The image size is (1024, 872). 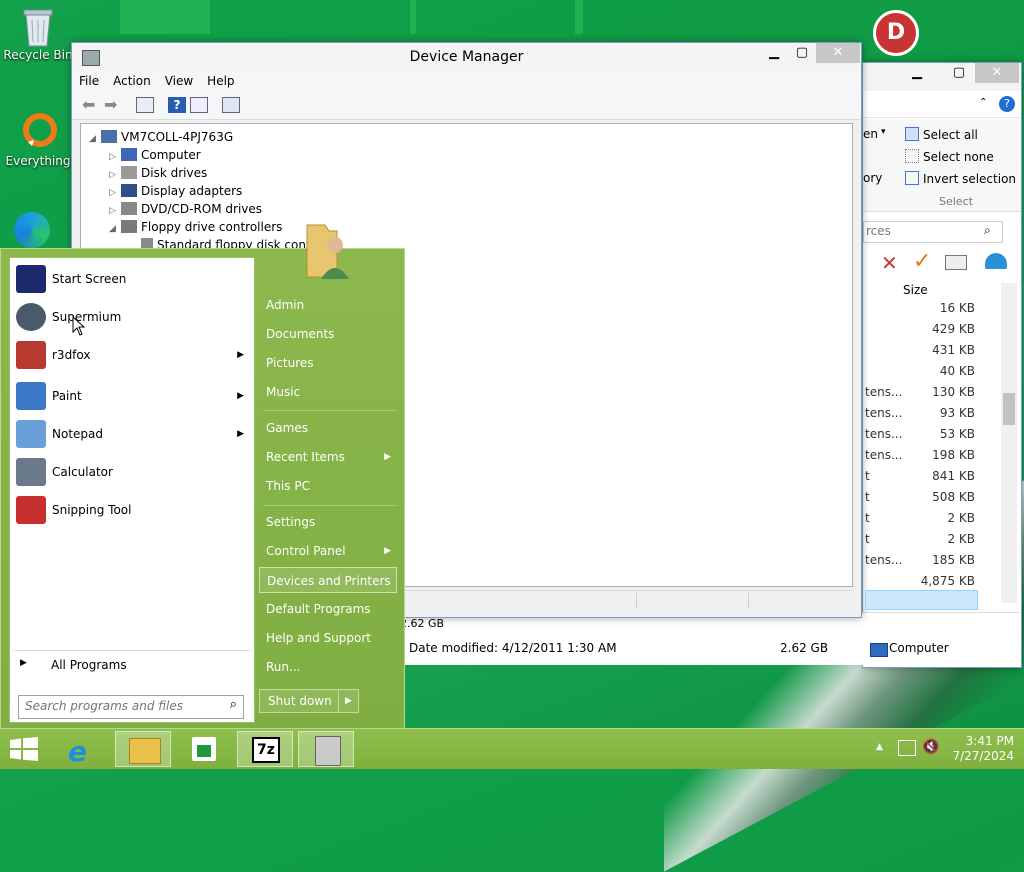 I want to click on start-search-box: ⌕, so click(x=131, y=707).